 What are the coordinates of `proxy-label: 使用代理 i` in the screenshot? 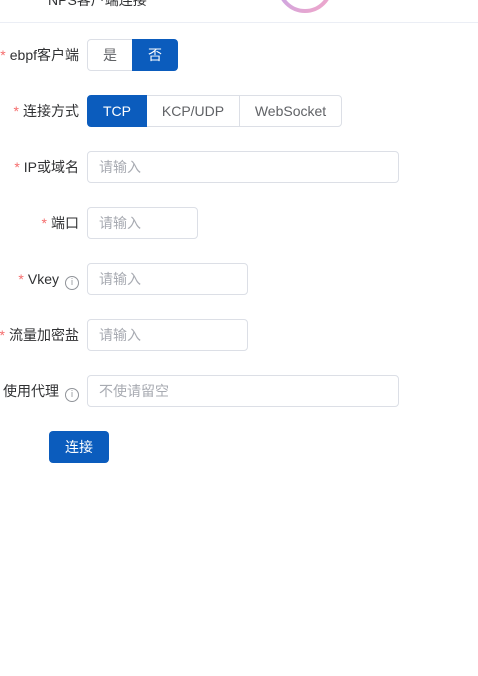 It's located at (41, 391).